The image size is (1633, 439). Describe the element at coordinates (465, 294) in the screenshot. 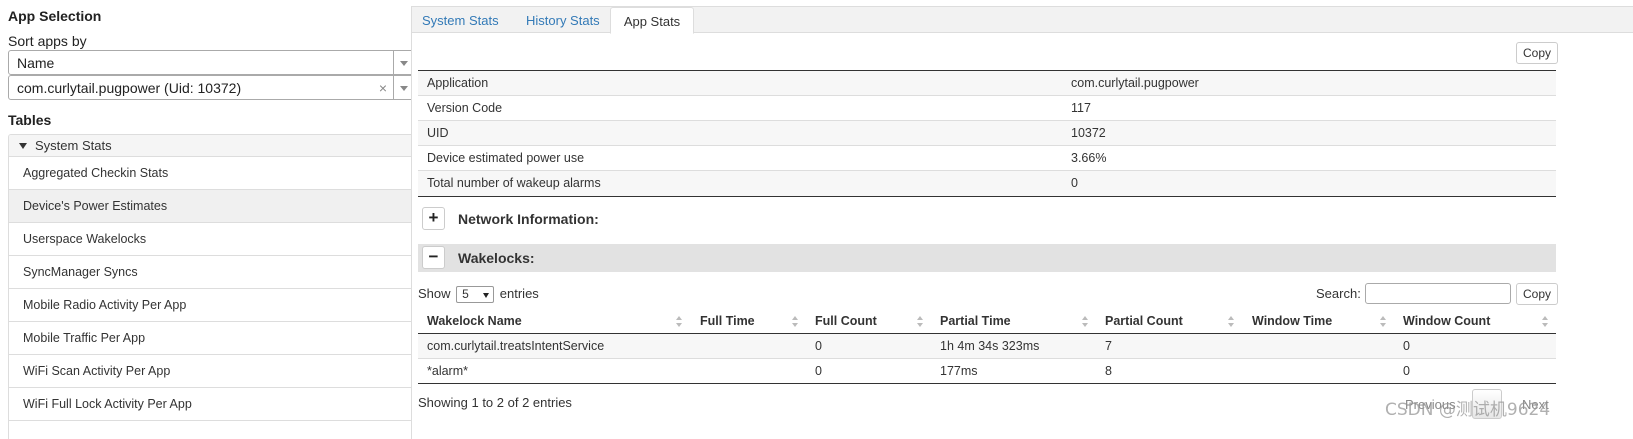

I see `page-length-value: 5` at that location.